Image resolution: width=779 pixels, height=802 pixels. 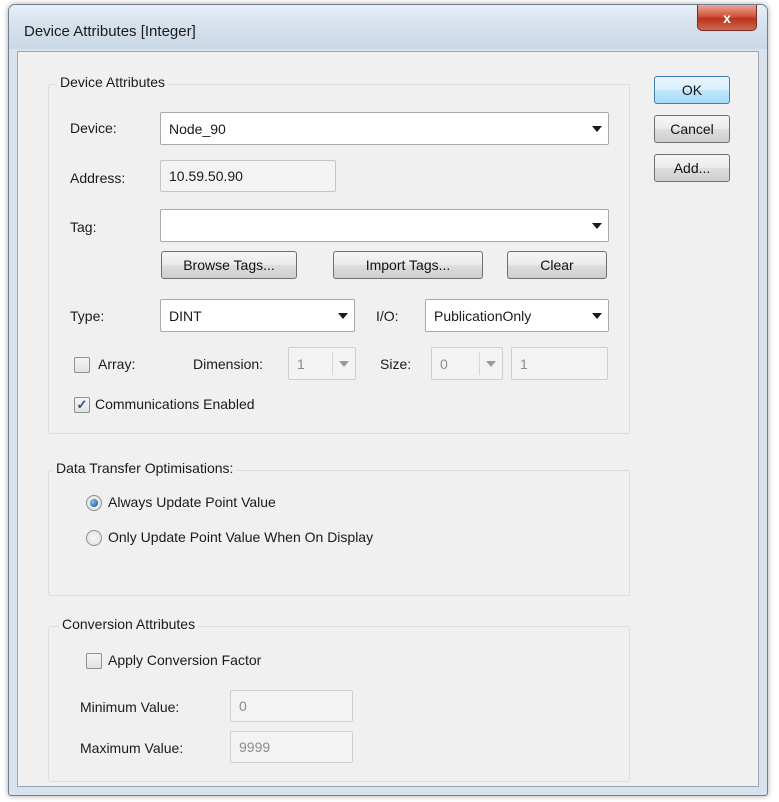 What do you see at coordinates (444, 364) in the screenshot?
I see `size-value: 0` at bounding box center [444, 364].